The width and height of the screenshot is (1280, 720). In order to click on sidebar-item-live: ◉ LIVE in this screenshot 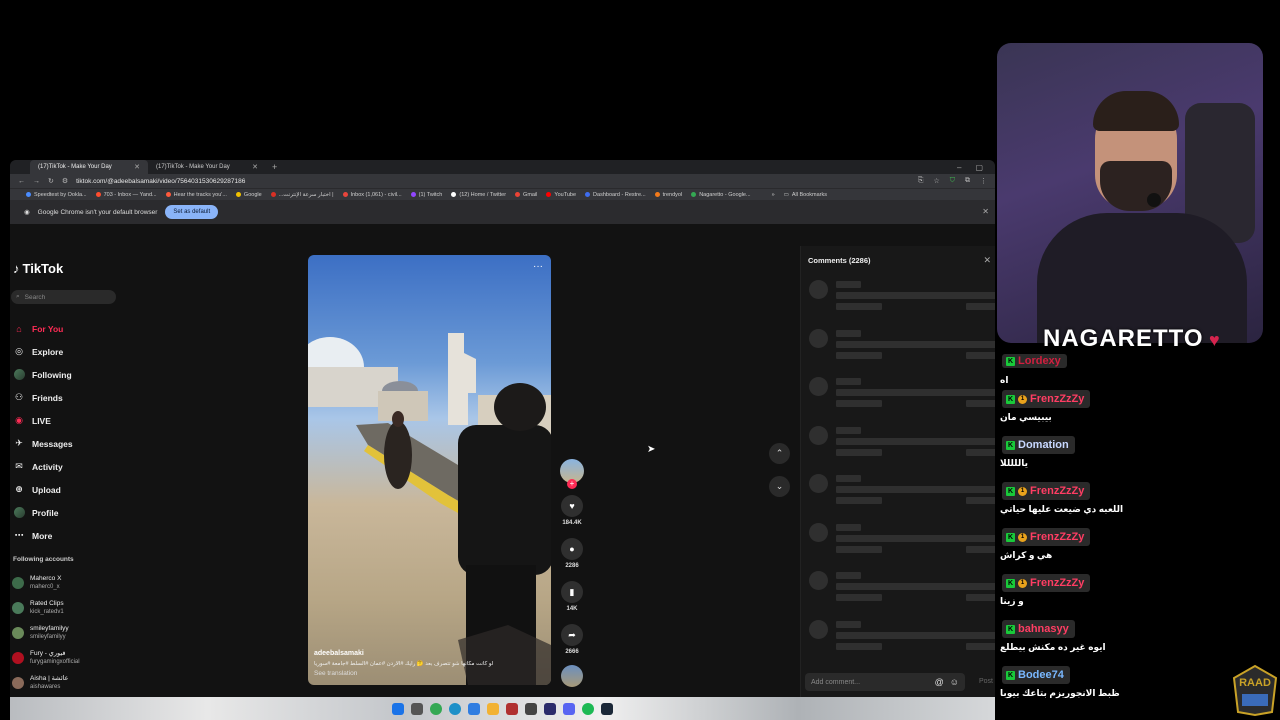, I will do `click(43, 420)`.